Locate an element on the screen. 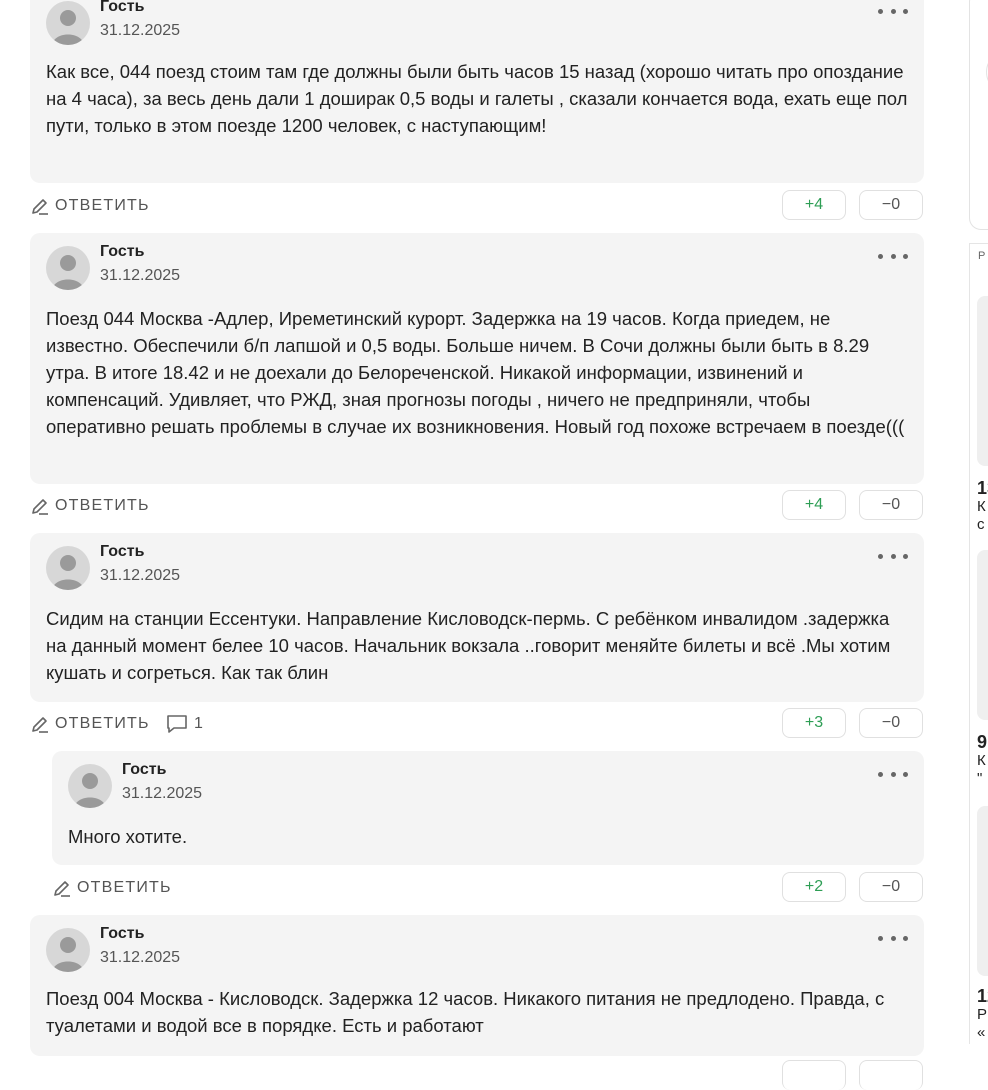 The width and height of the screenshot is (988, 1090). downvote-button-partial is located at coordinates (891, 1075).